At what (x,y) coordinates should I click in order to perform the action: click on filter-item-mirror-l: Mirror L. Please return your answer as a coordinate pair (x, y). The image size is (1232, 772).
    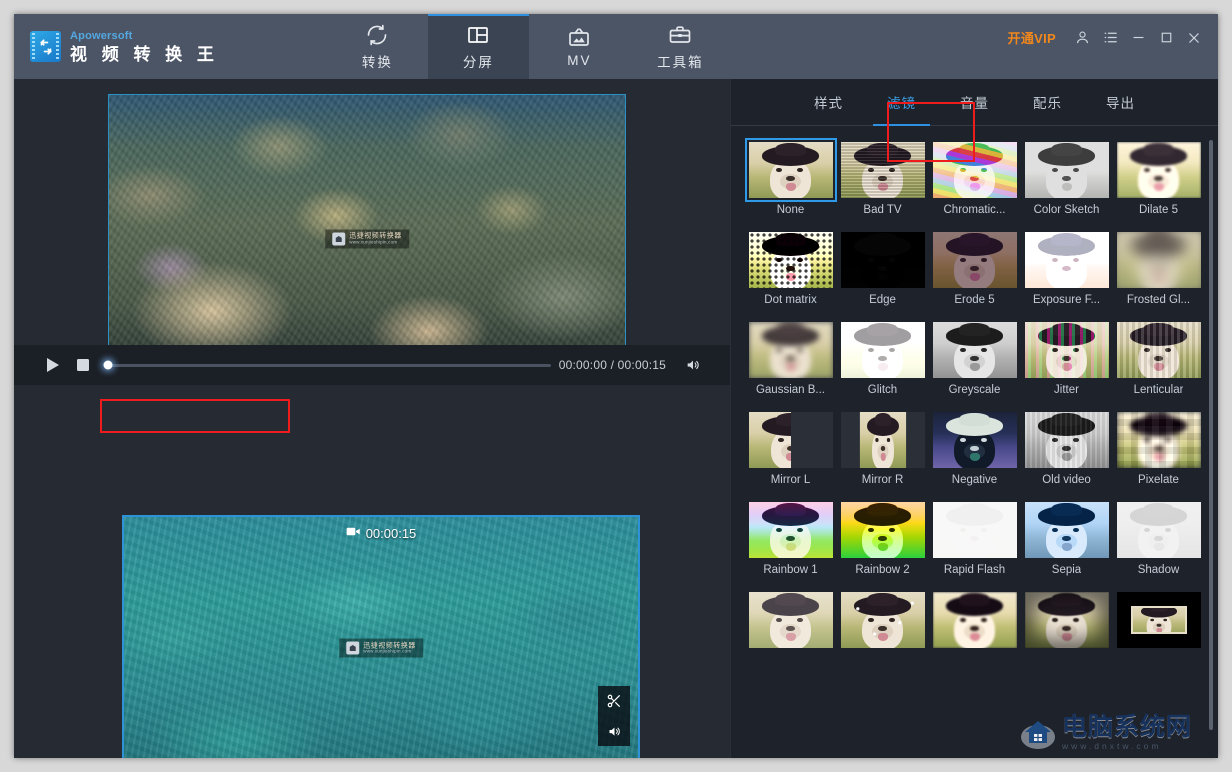
    Looking at the image, I should click on (791, 449).